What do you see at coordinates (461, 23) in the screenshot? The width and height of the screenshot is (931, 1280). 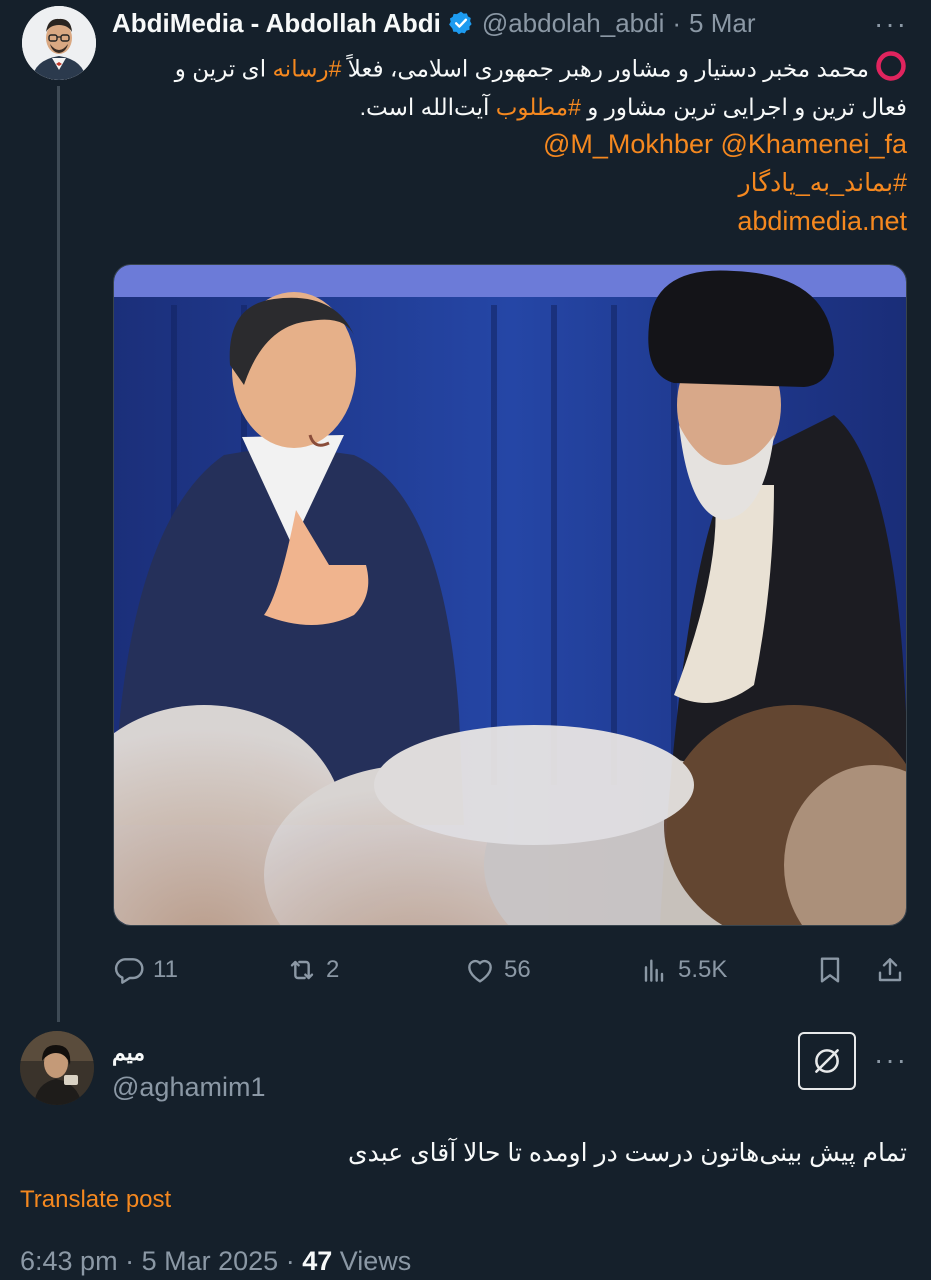 I see `verified-badge-icon` at bounding box center [461, 23].